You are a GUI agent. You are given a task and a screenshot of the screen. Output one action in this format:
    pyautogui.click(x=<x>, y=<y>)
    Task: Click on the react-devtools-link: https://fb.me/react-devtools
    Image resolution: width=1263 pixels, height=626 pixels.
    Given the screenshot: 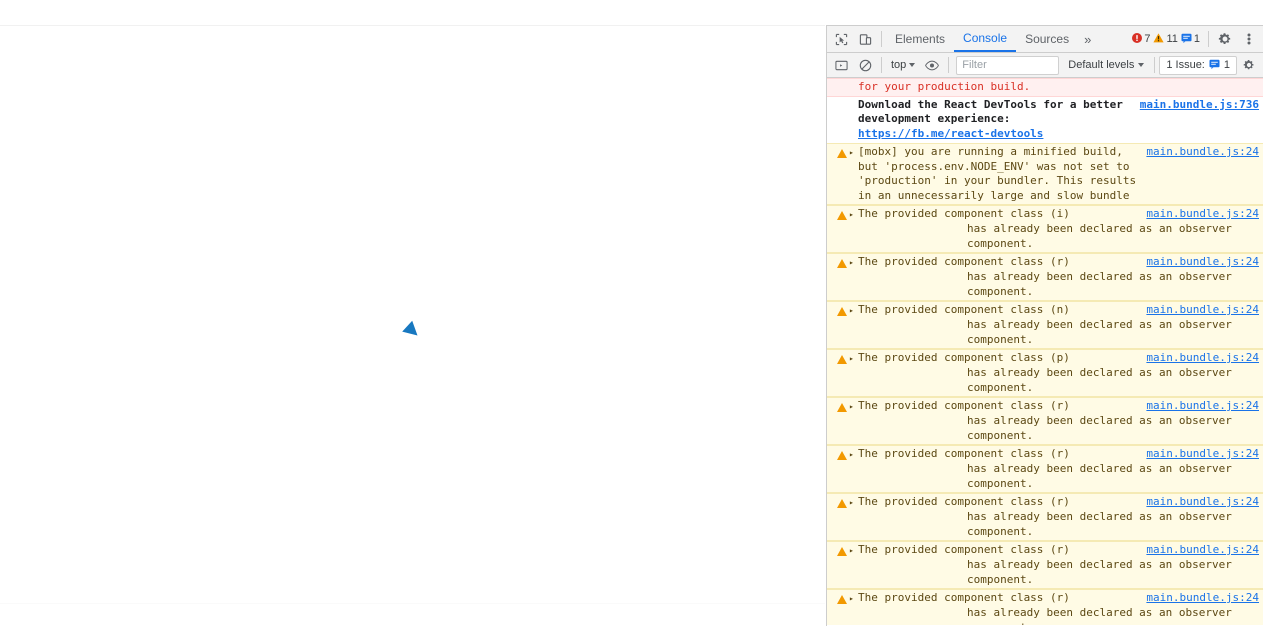 What is the action you would take?
    pyautogui.click(x=950, y=133)
    